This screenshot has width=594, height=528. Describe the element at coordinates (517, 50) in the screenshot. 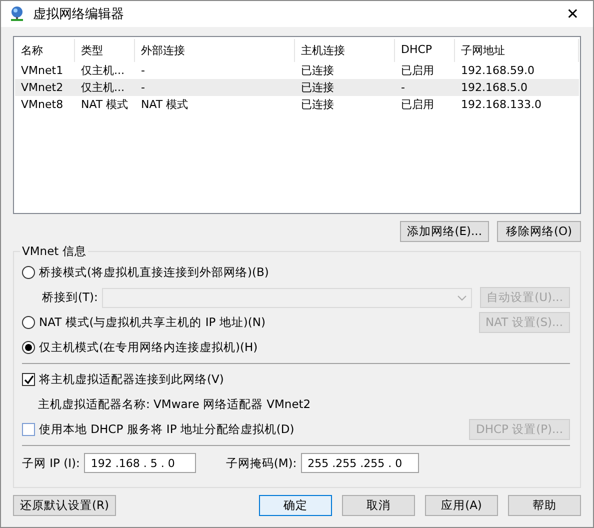

I see `column-header: 子网地址` at that location.